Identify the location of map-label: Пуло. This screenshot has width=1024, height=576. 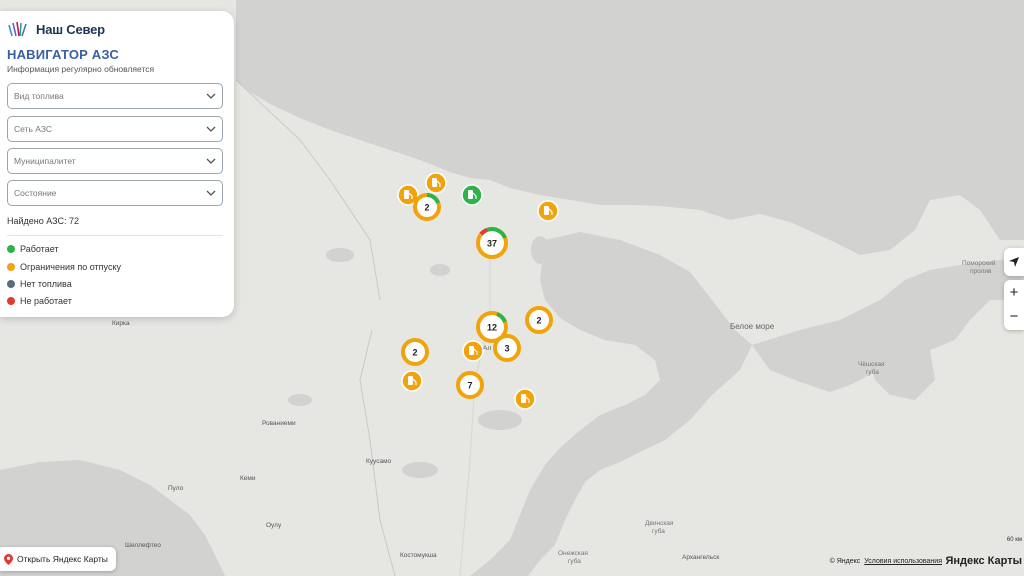
(176, 488).